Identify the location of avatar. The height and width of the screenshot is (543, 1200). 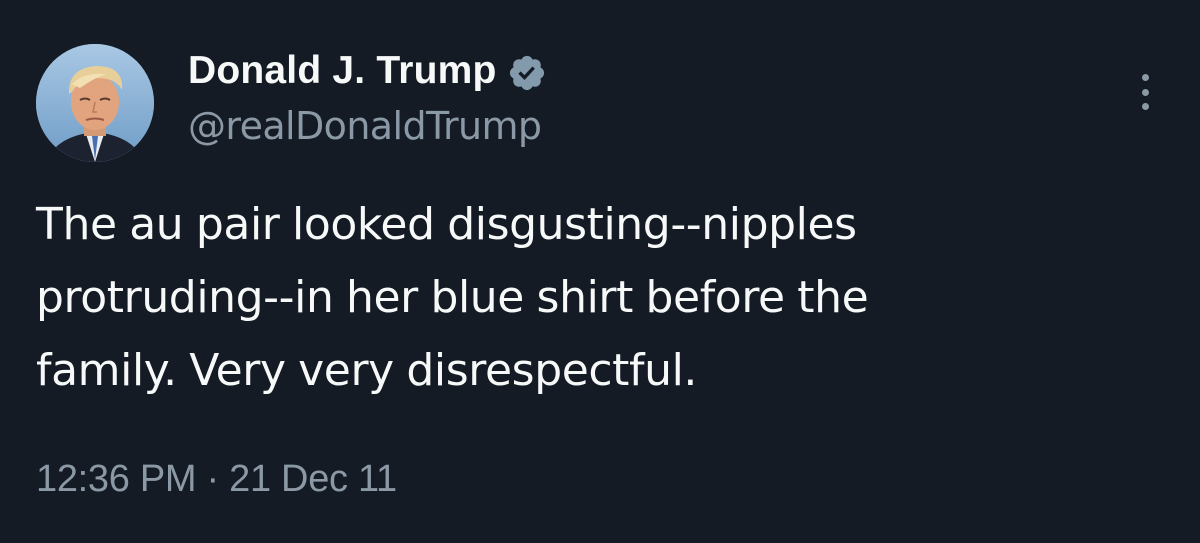
(95, 103).